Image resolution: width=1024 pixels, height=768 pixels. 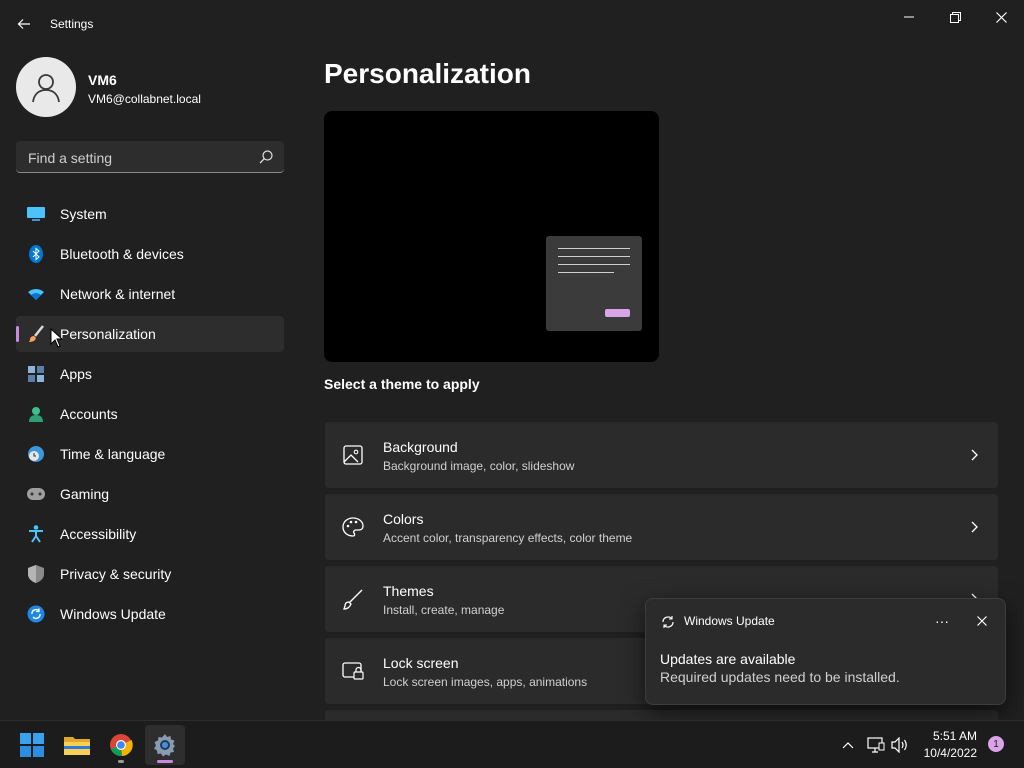 I want to click on sidebar-item-privacy-security: Privacy & security, so click(x=150, y=574).